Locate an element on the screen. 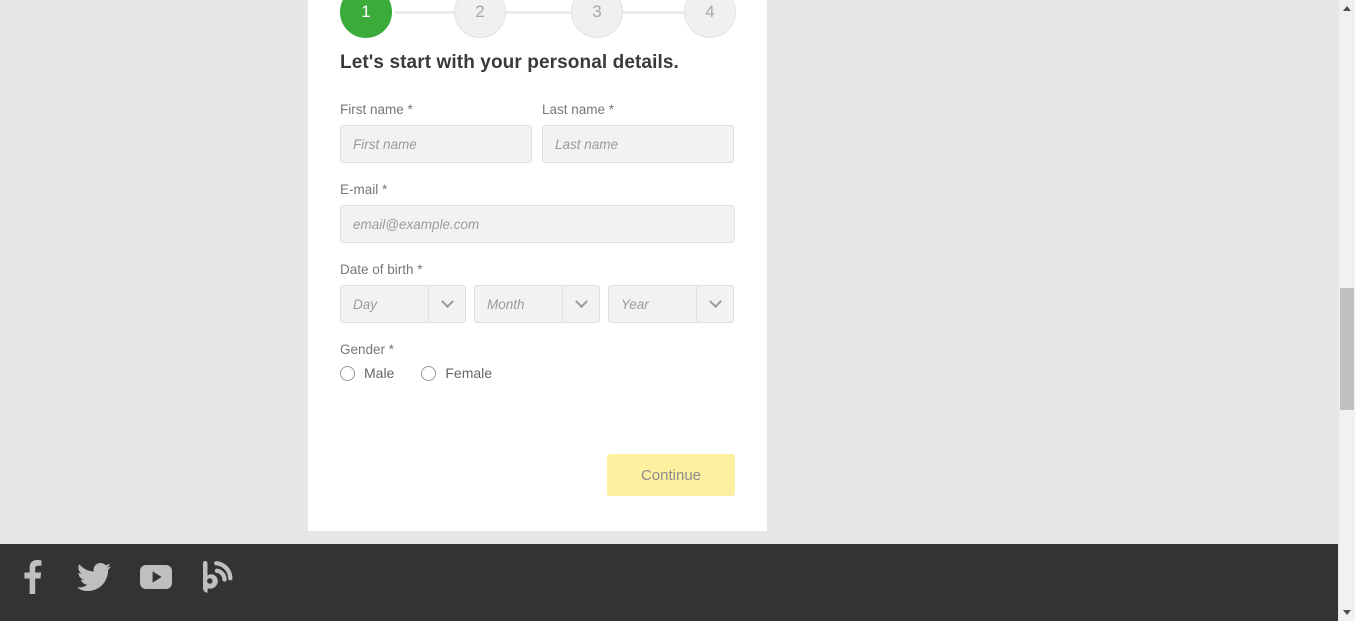  email-label: E-mail * is located at coordinates (364, 189).